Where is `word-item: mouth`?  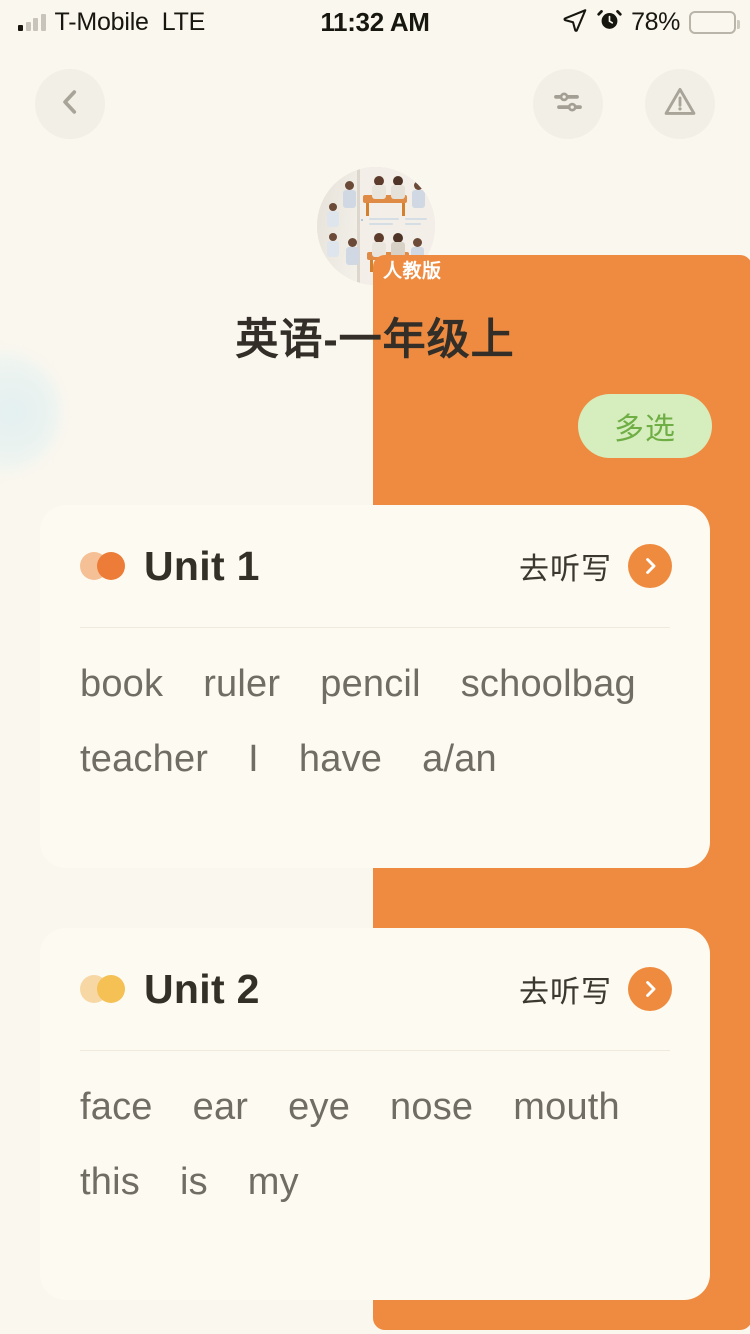 word-item: mouth is located at coordinates (566, 1107).